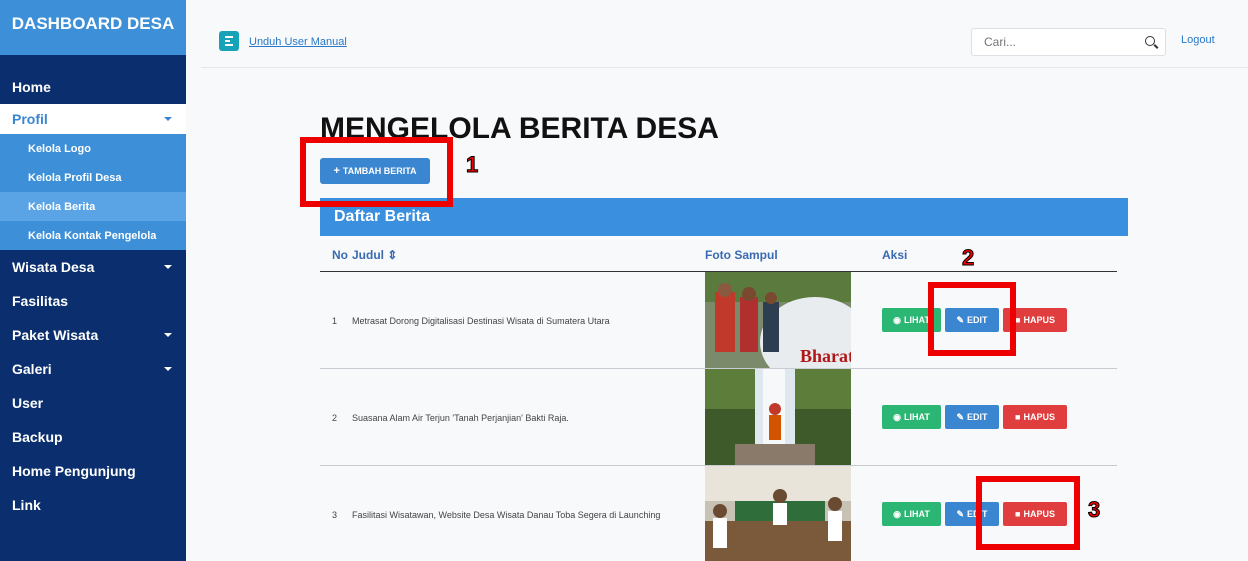 This screenshot has height=561, width=1248. Describe the element at coordinates (30, 119) in the screenshot. I see `sidebar-item-label: Profil` at that location.